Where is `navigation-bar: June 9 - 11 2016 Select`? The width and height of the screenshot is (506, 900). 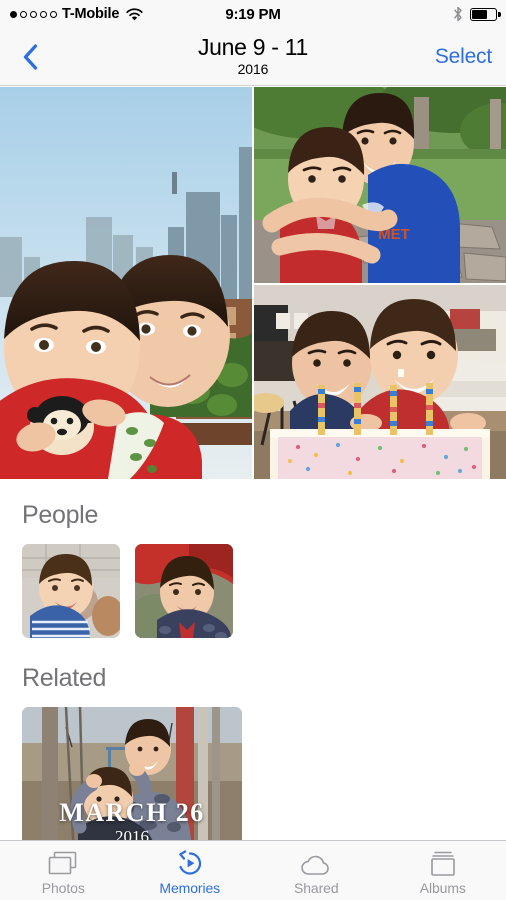
navigation-bar: June 9 - 11 2016 Select is located at coordinates (253, 57).